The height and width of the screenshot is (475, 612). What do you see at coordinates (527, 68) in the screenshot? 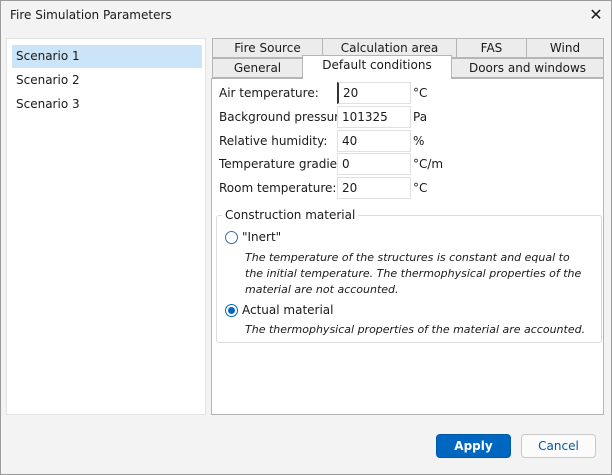
I see `tab-doors-and-windows: Doors and windows` at bounding box center [527, 68].